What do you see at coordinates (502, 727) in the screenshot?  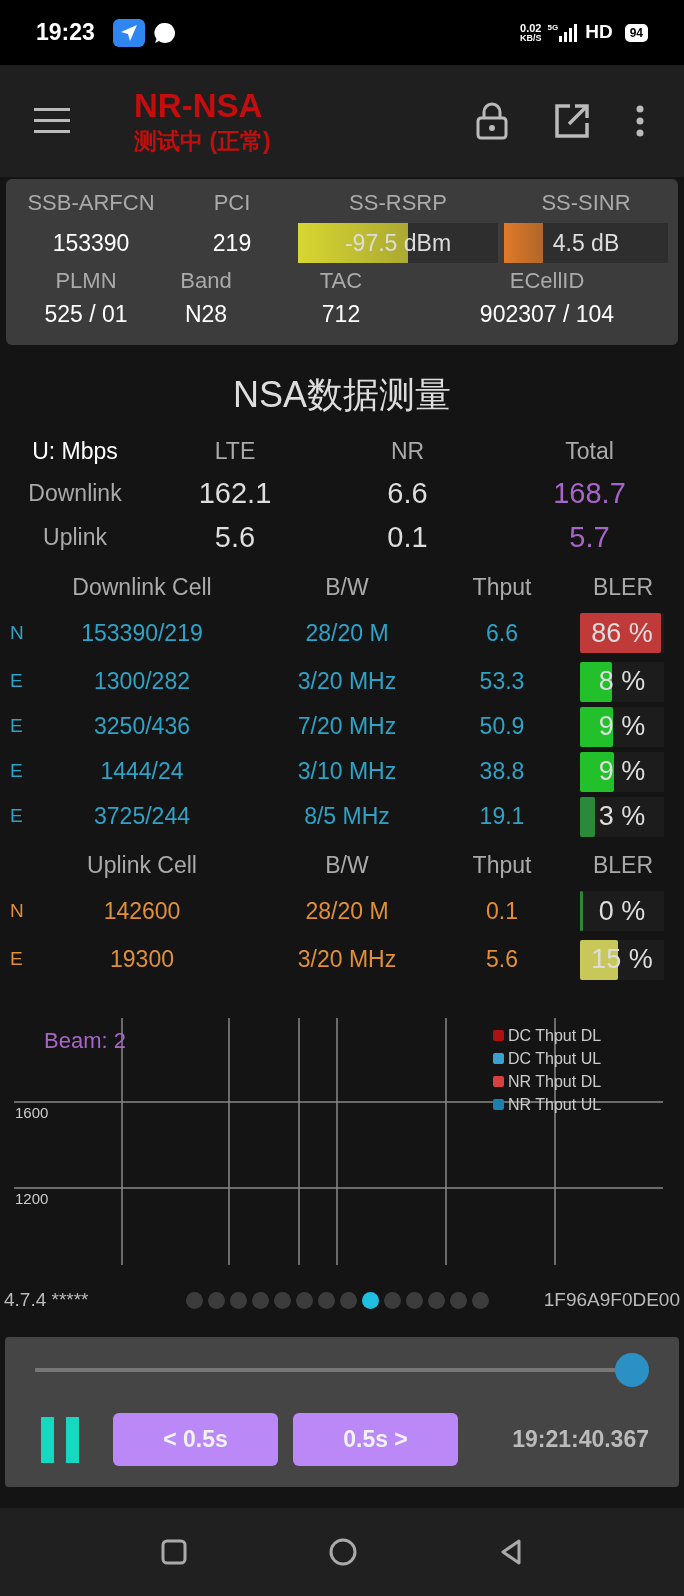 I see `table-cell-text: 50.9` at bounding box center [502, 727].